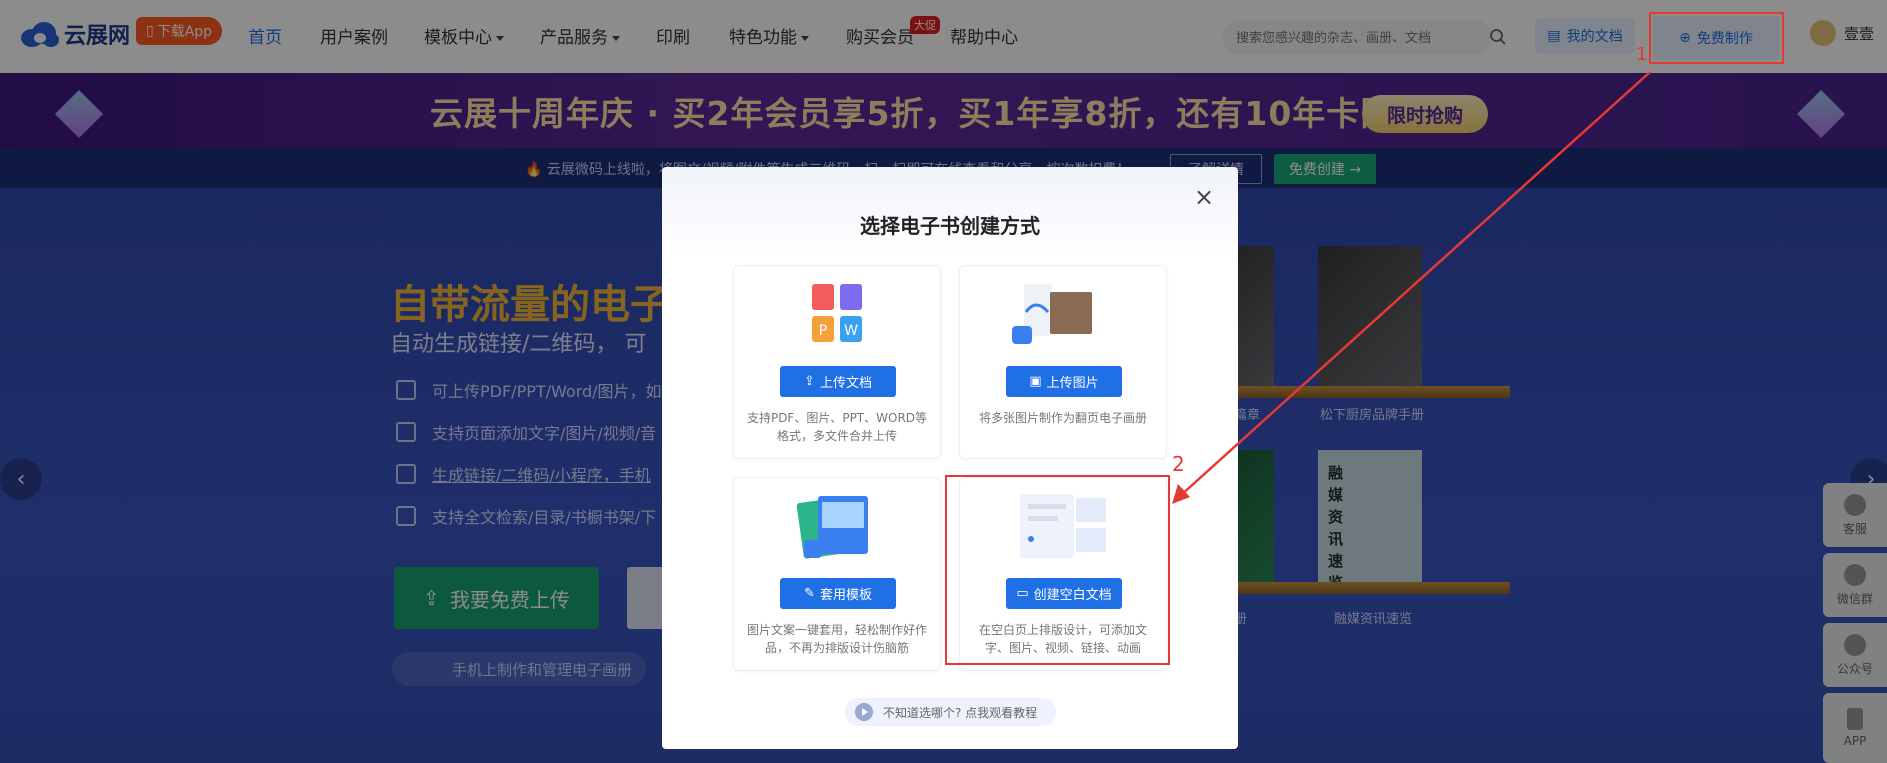  I want to click on upload-image-button: ▣ 上传图片, so click(1064, 381).